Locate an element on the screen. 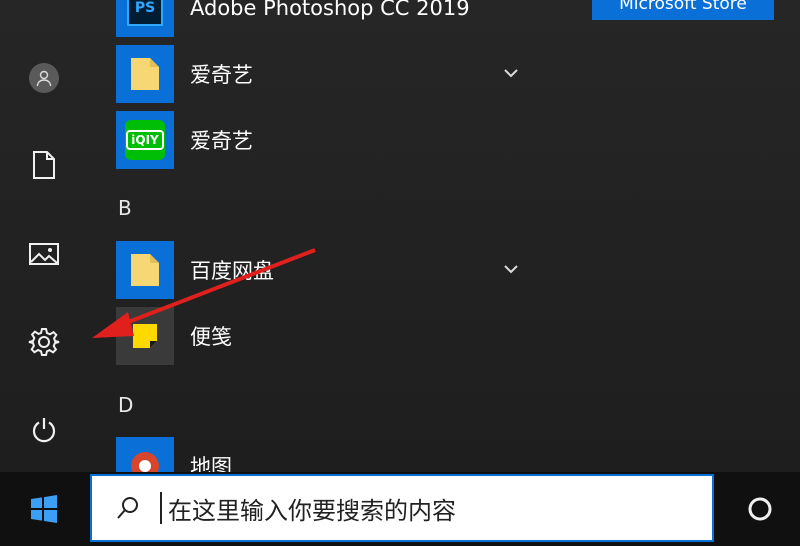  app-iqiyi: iQIY 爱奇艺 is located at coordinates (331, 140).